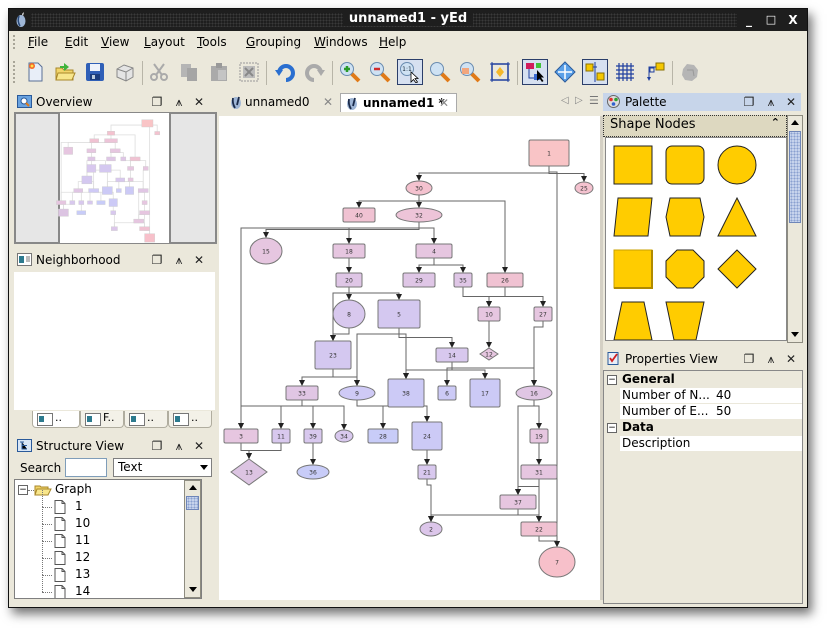 The height and width of the screenshot is (628, 830). Describe the element at coordinates (313, 436) in the screenshot. I see `graph-node: 39` at that location.